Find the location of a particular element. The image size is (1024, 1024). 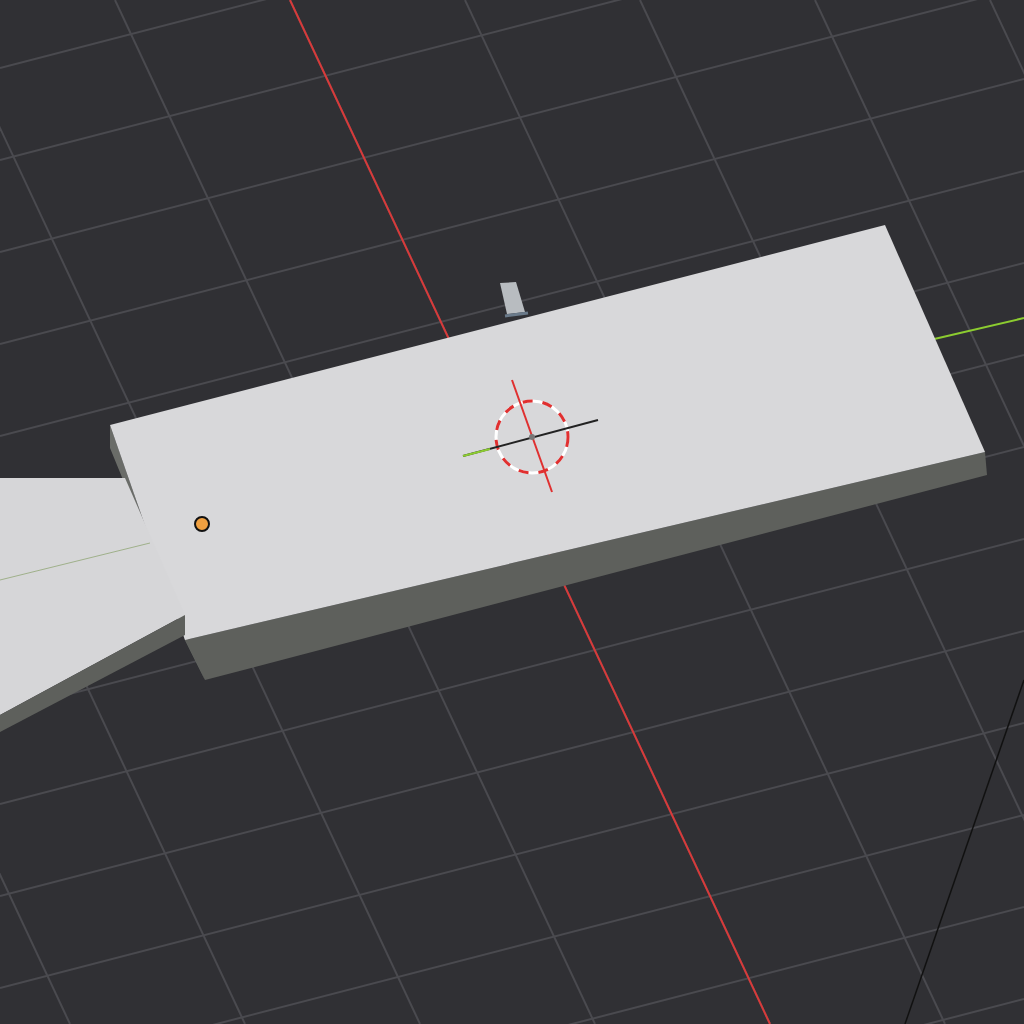

origin-dot is located at coordinates (202, 524).